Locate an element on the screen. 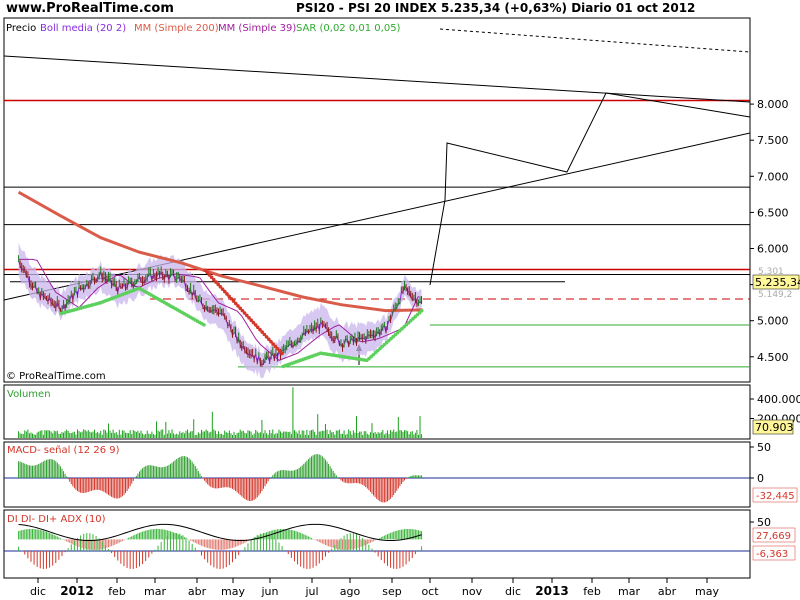 The image size is (800, 600). x-tick-label: jul is located at coordinates (311, 591).